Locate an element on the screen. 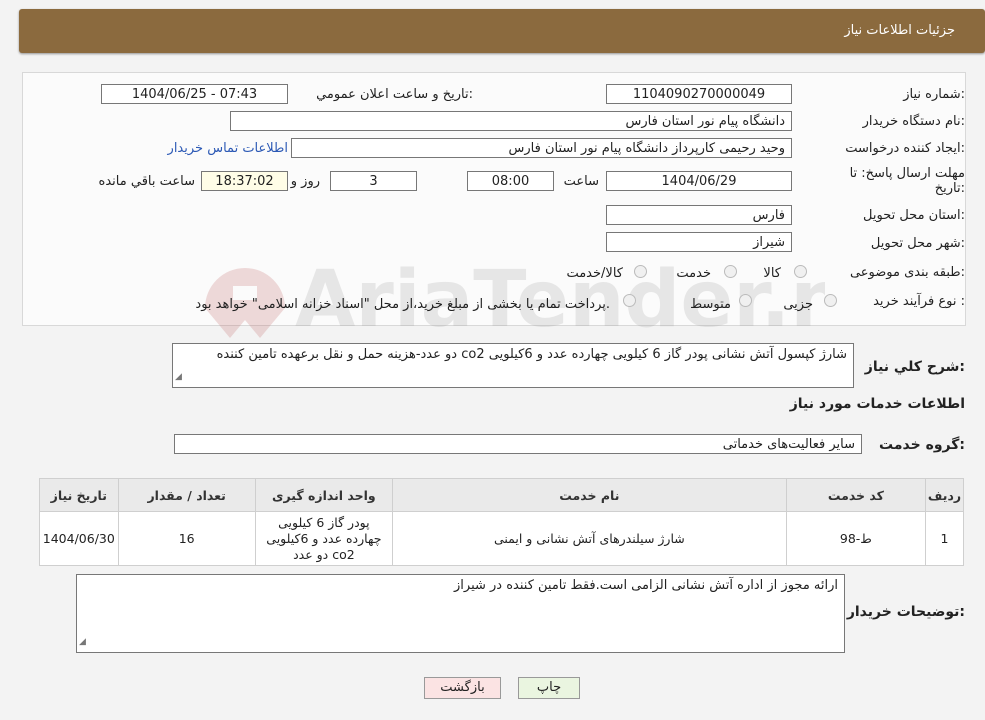 This screenshot has height=720, width=985. service-group-label: گروه خدمت: is located at coordinates (922, 445).